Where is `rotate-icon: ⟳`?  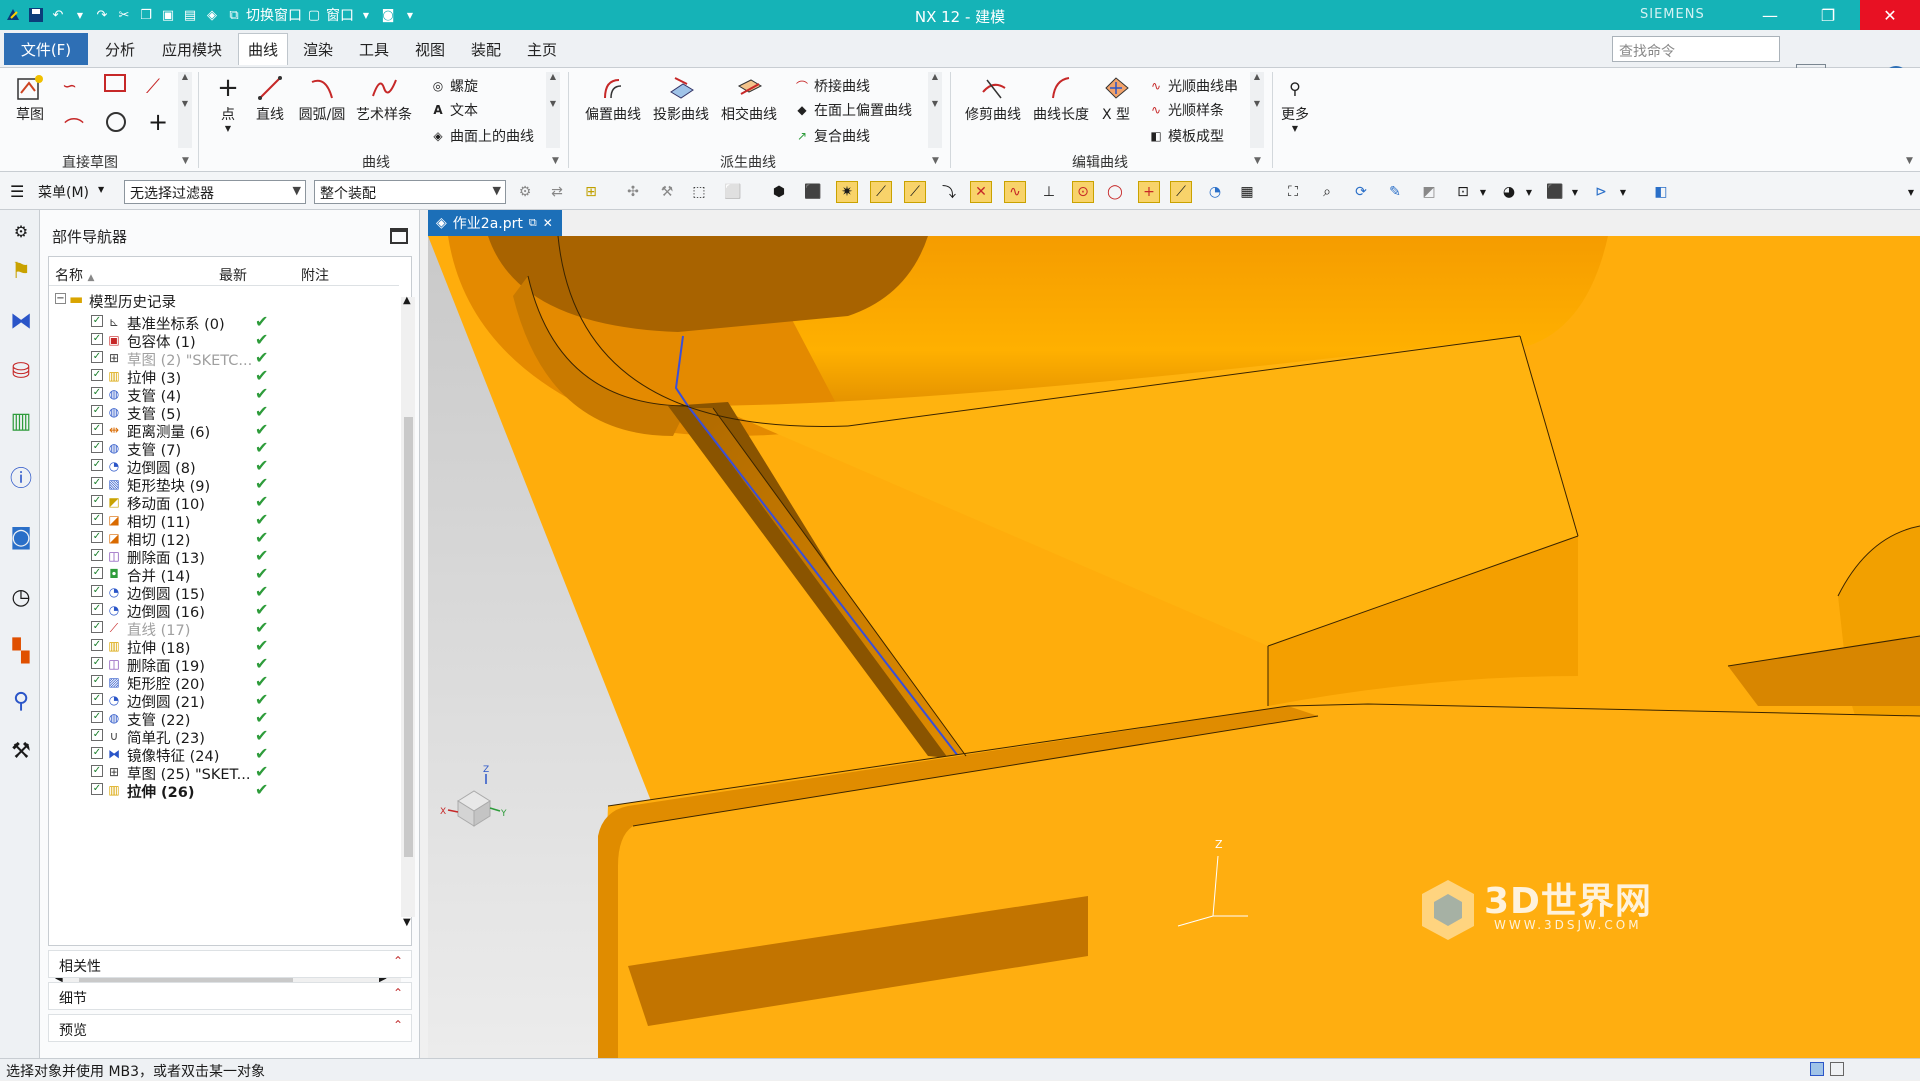 rotate-icon: ⟳ is located at coordinates (1361, 192).